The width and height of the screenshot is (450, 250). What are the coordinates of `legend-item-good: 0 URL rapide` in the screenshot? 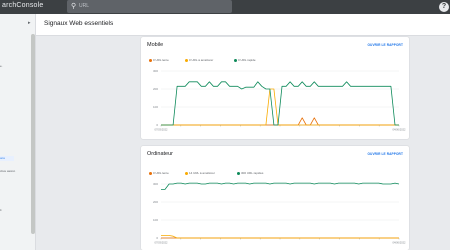 It's located at (245, 60).